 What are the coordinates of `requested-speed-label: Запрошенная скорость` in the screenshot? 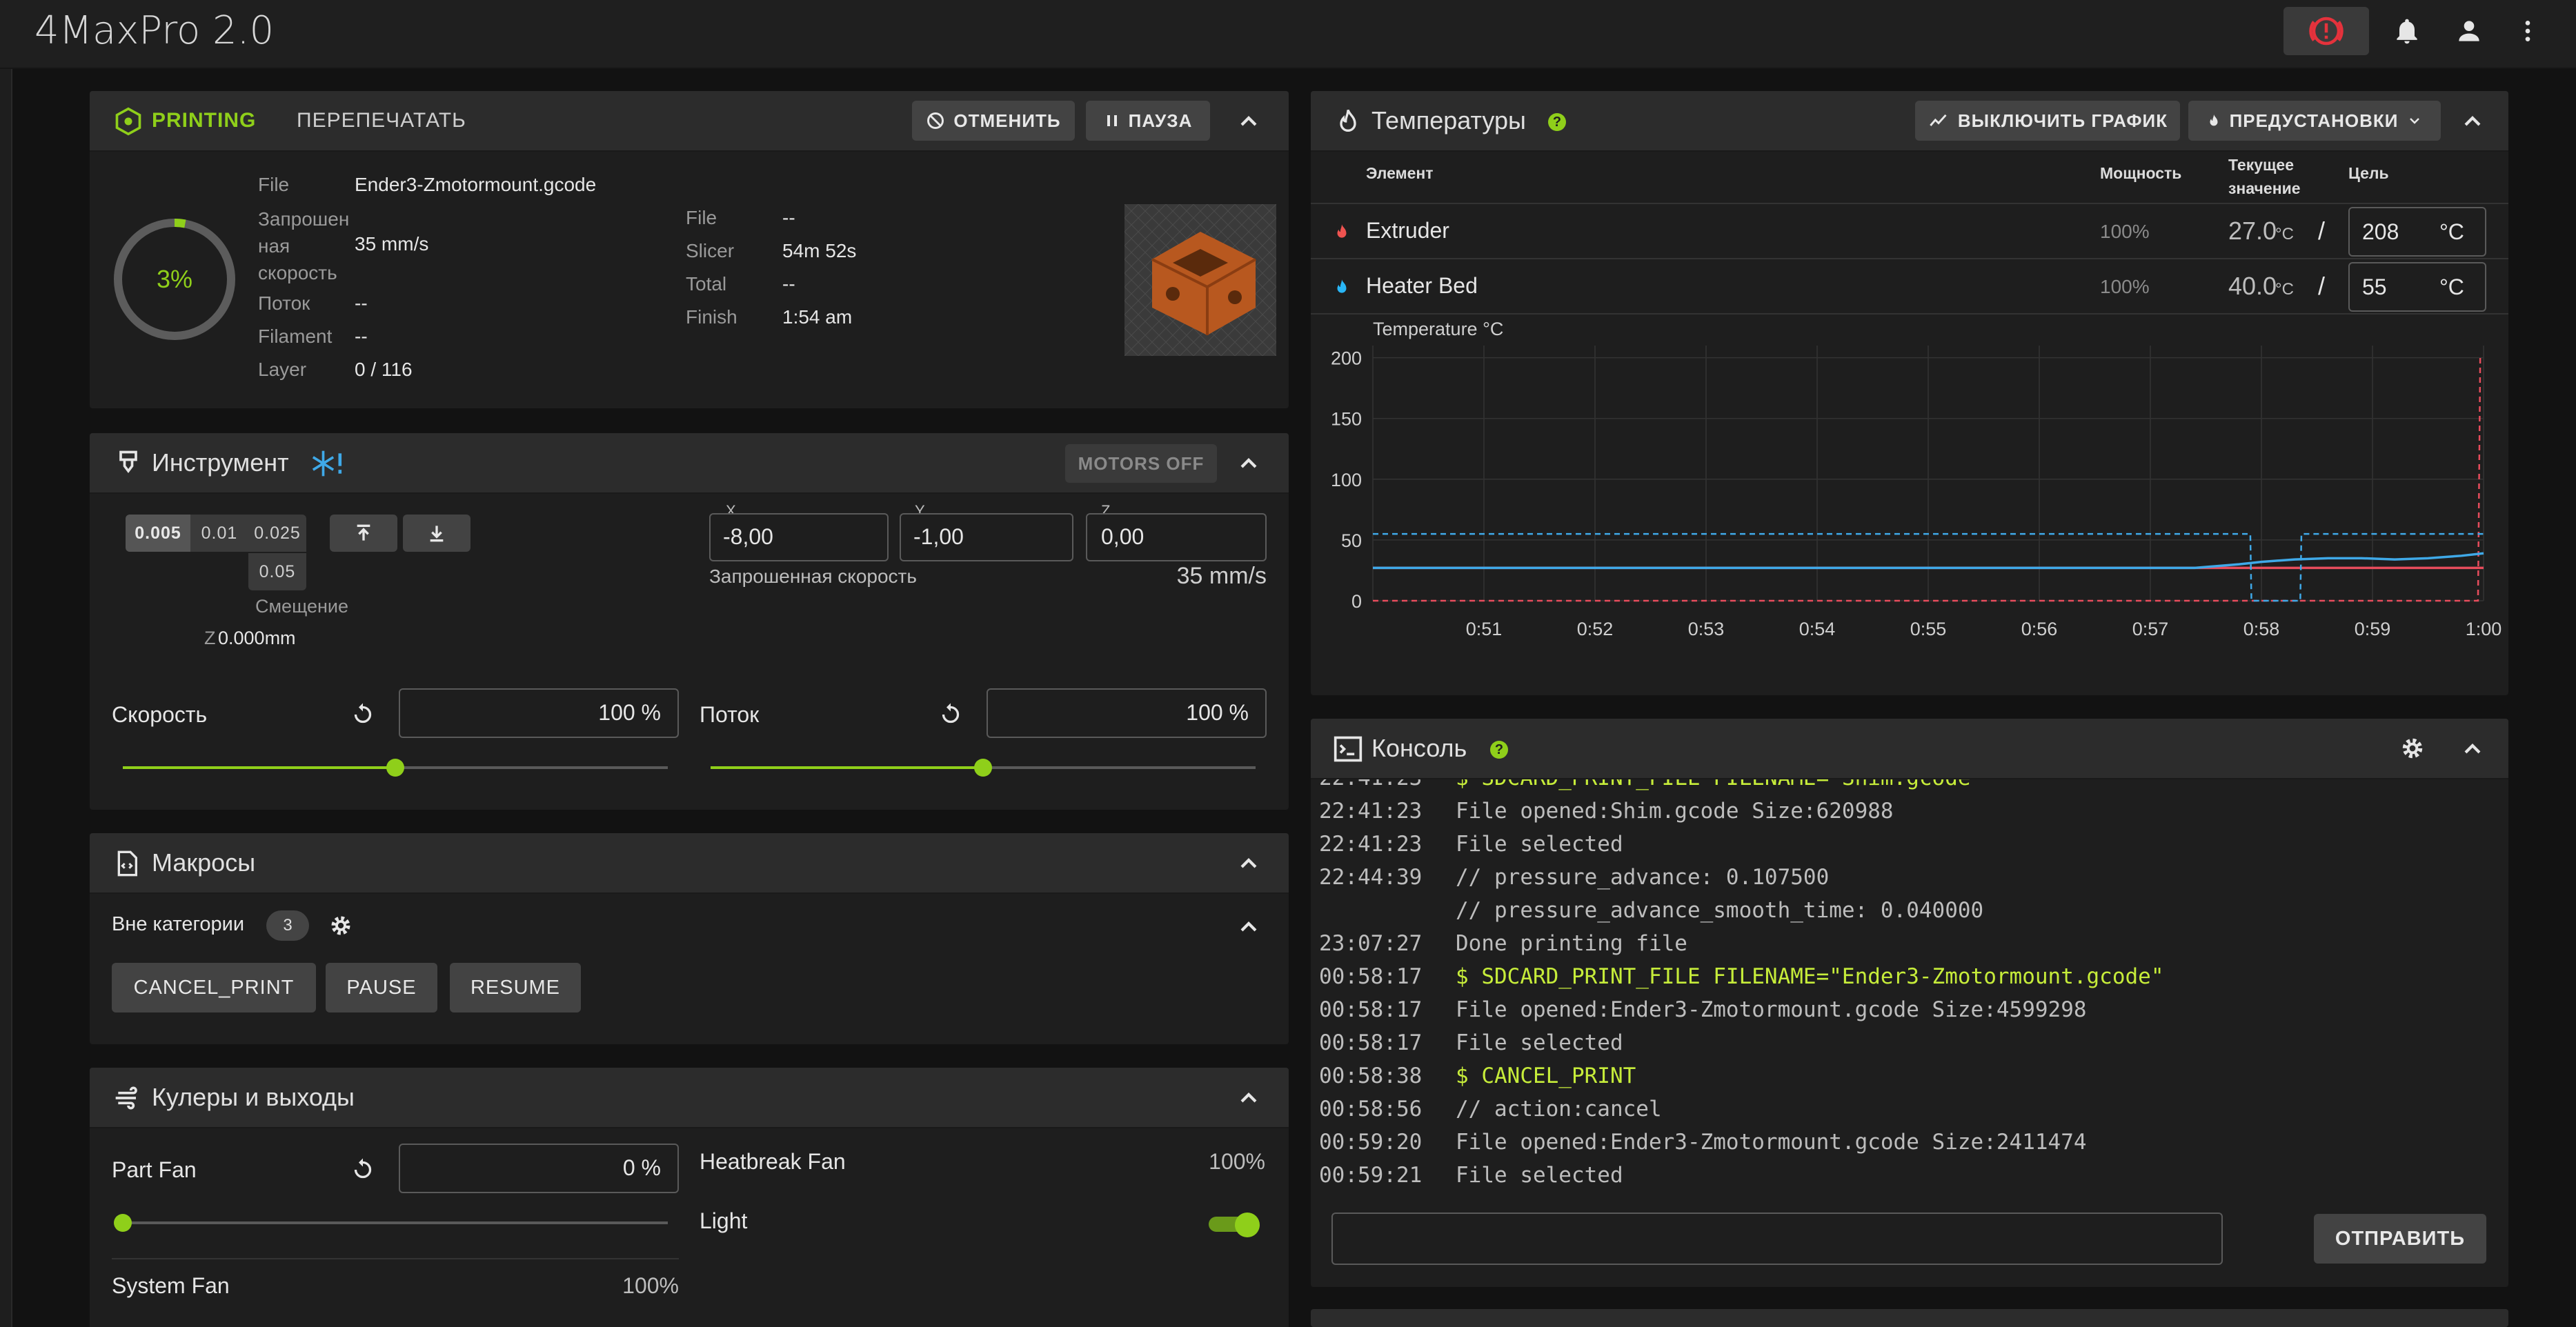 It's located at (813, 576).